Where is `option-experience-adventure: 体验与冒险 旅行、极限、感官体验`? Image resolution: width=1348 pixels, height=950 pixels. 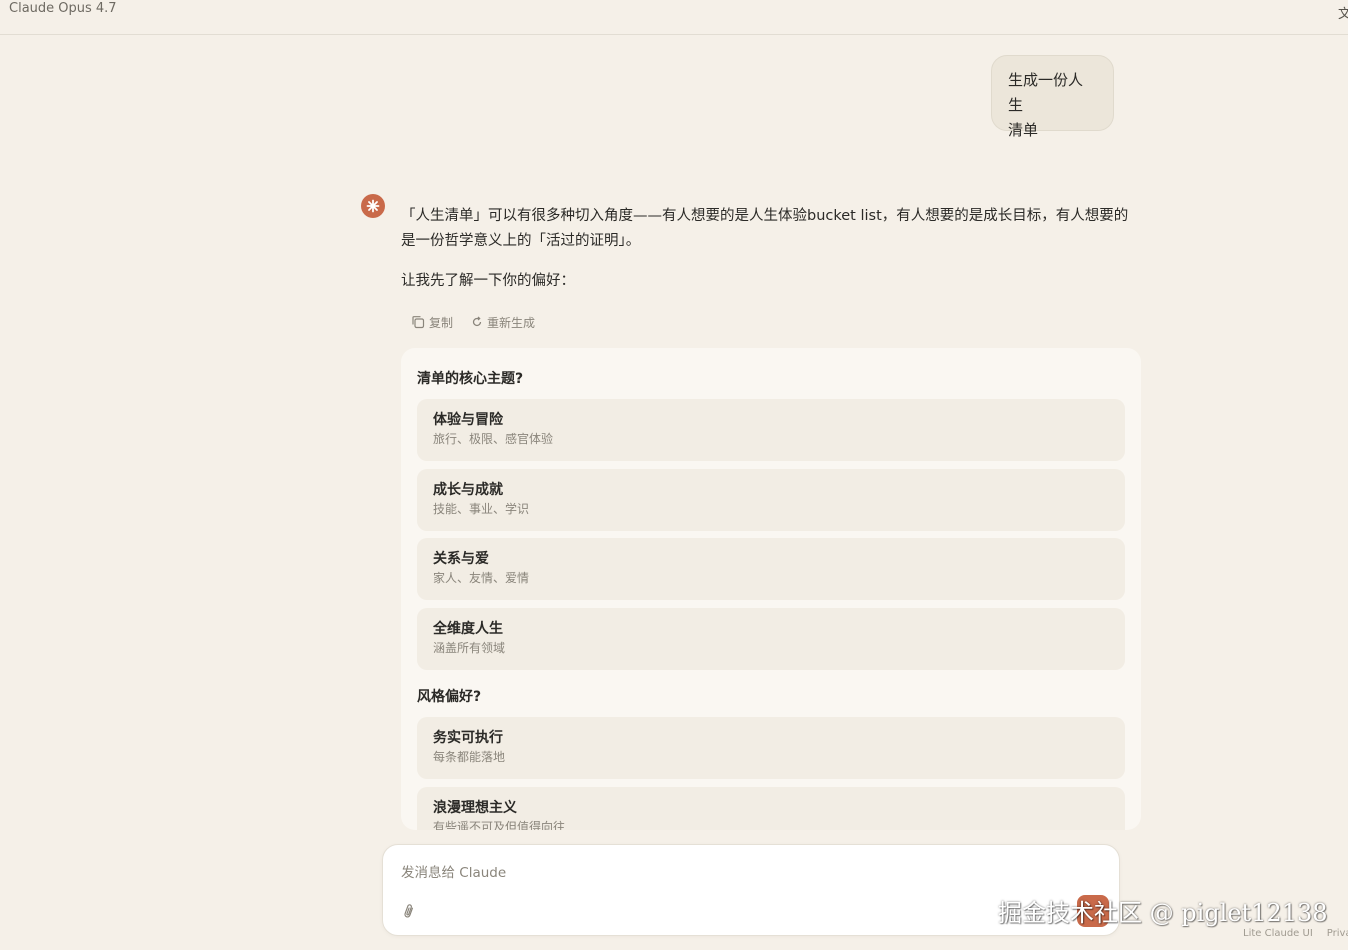
option-experience-adventure: 体验与冒险 旅行、极限、感官体验 is located at coordinates (771, 430).